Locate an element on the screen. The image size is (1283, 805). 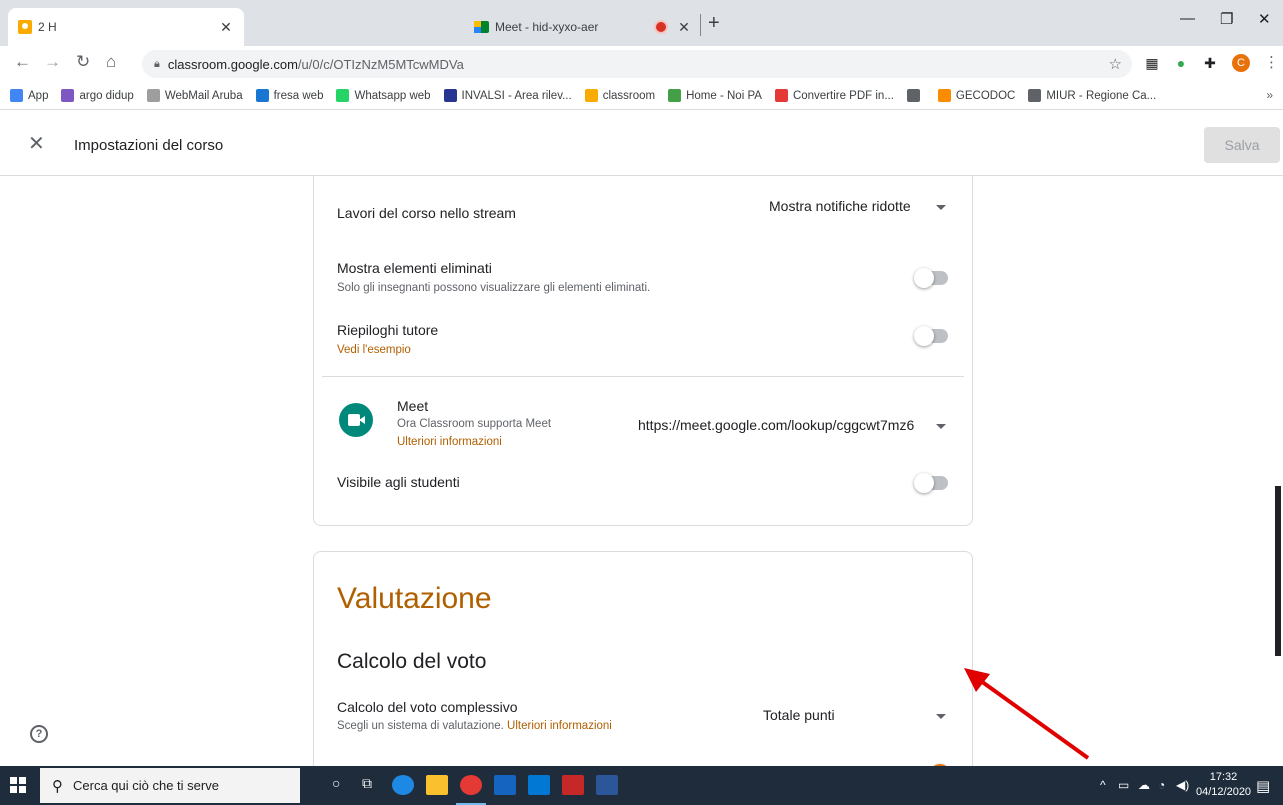
forward-icon: → is located at coordinates (52, 62).